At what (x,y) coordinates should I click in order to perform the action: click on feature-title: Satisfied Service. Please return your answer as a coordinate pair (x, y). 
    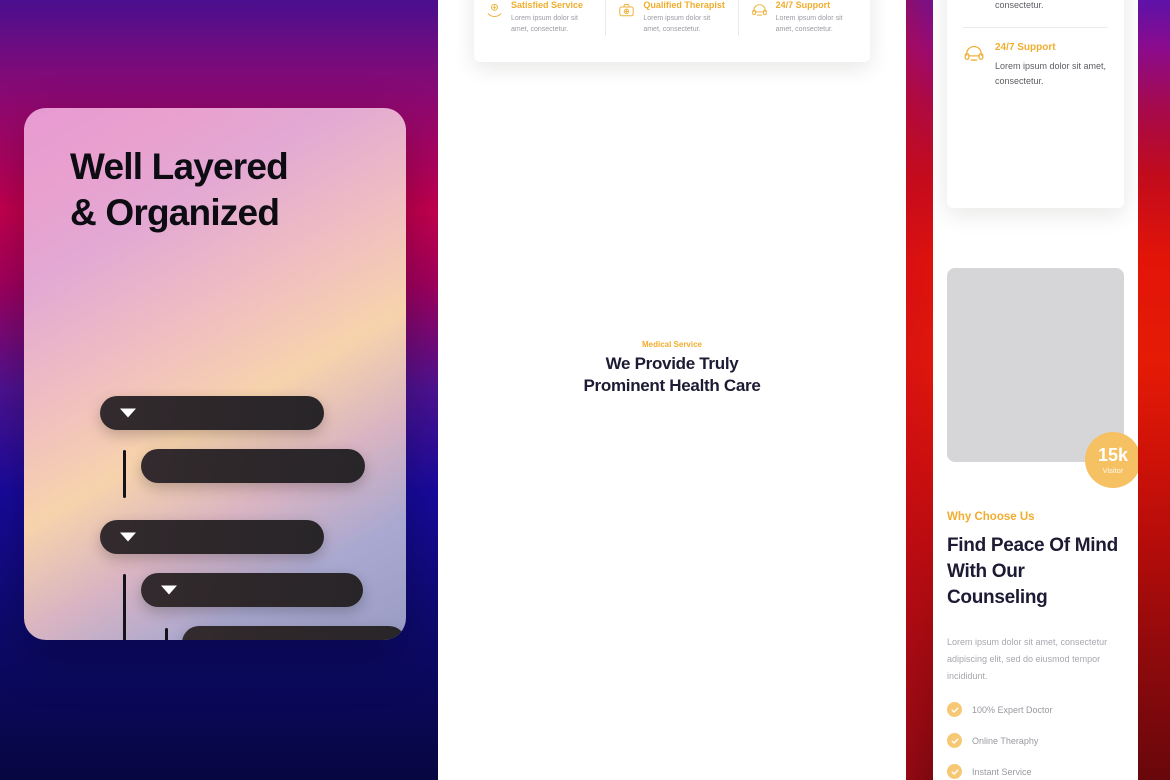
    Looking at the image, I should click on (547, 5).